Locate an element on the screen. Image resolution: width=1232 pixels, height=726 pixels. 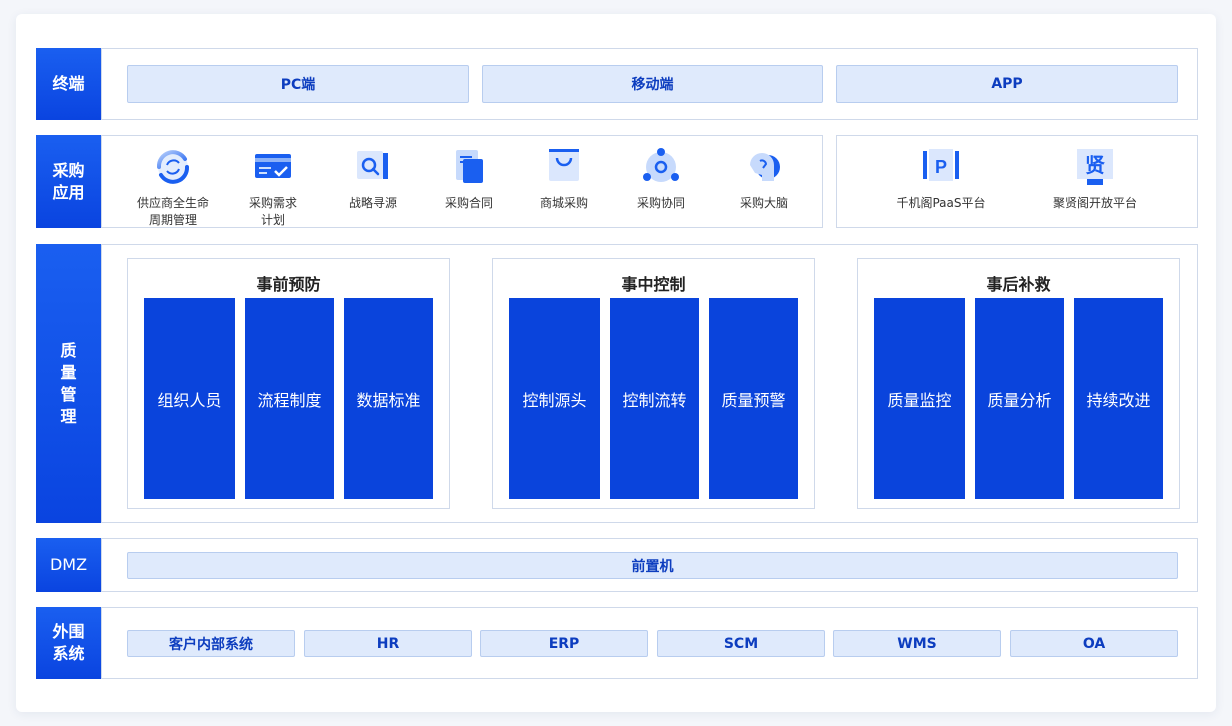
open-platform-icon: 贤 is located at coordinates (1095, 167).